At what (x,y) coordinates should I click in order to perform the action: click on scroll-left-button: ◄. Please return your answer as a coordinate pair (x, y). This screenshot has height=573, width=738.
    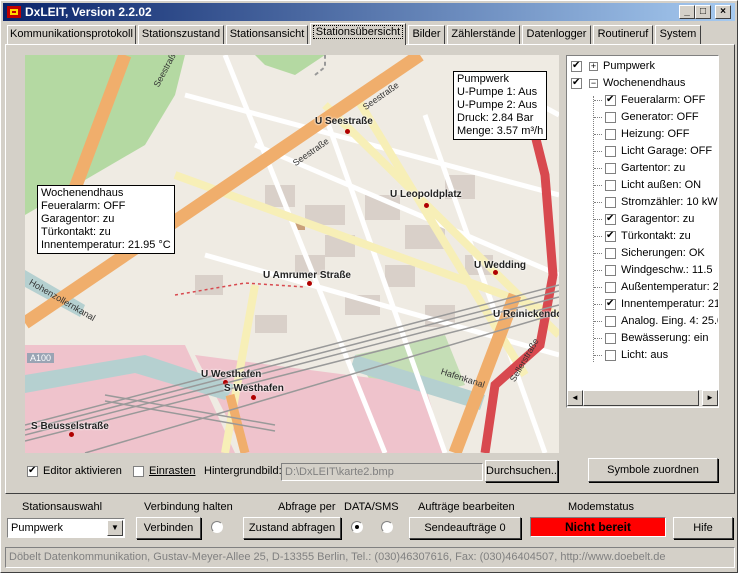
    Looking at the image, I should click on (575, 398).